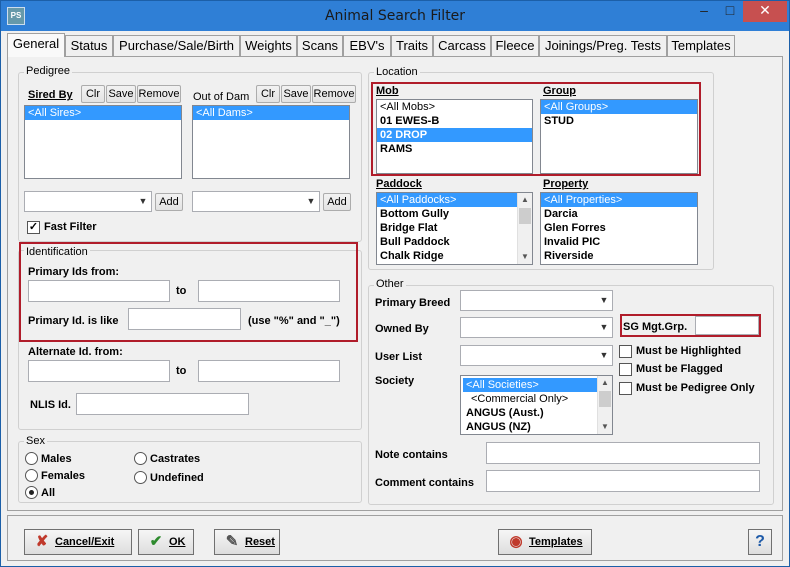 The height and width of the screenshot is (567, 790). I want to click on society-label: Society, so click(395, 381).